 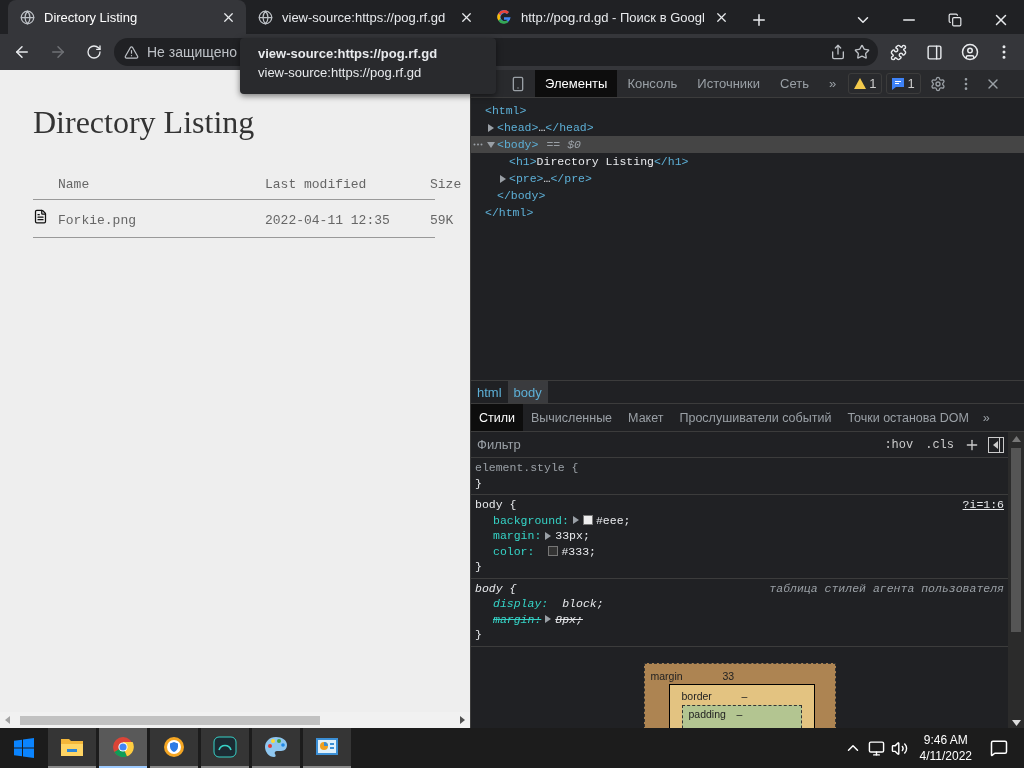 I want to click on selected-marker: == $0, so click(x=563, y=144).